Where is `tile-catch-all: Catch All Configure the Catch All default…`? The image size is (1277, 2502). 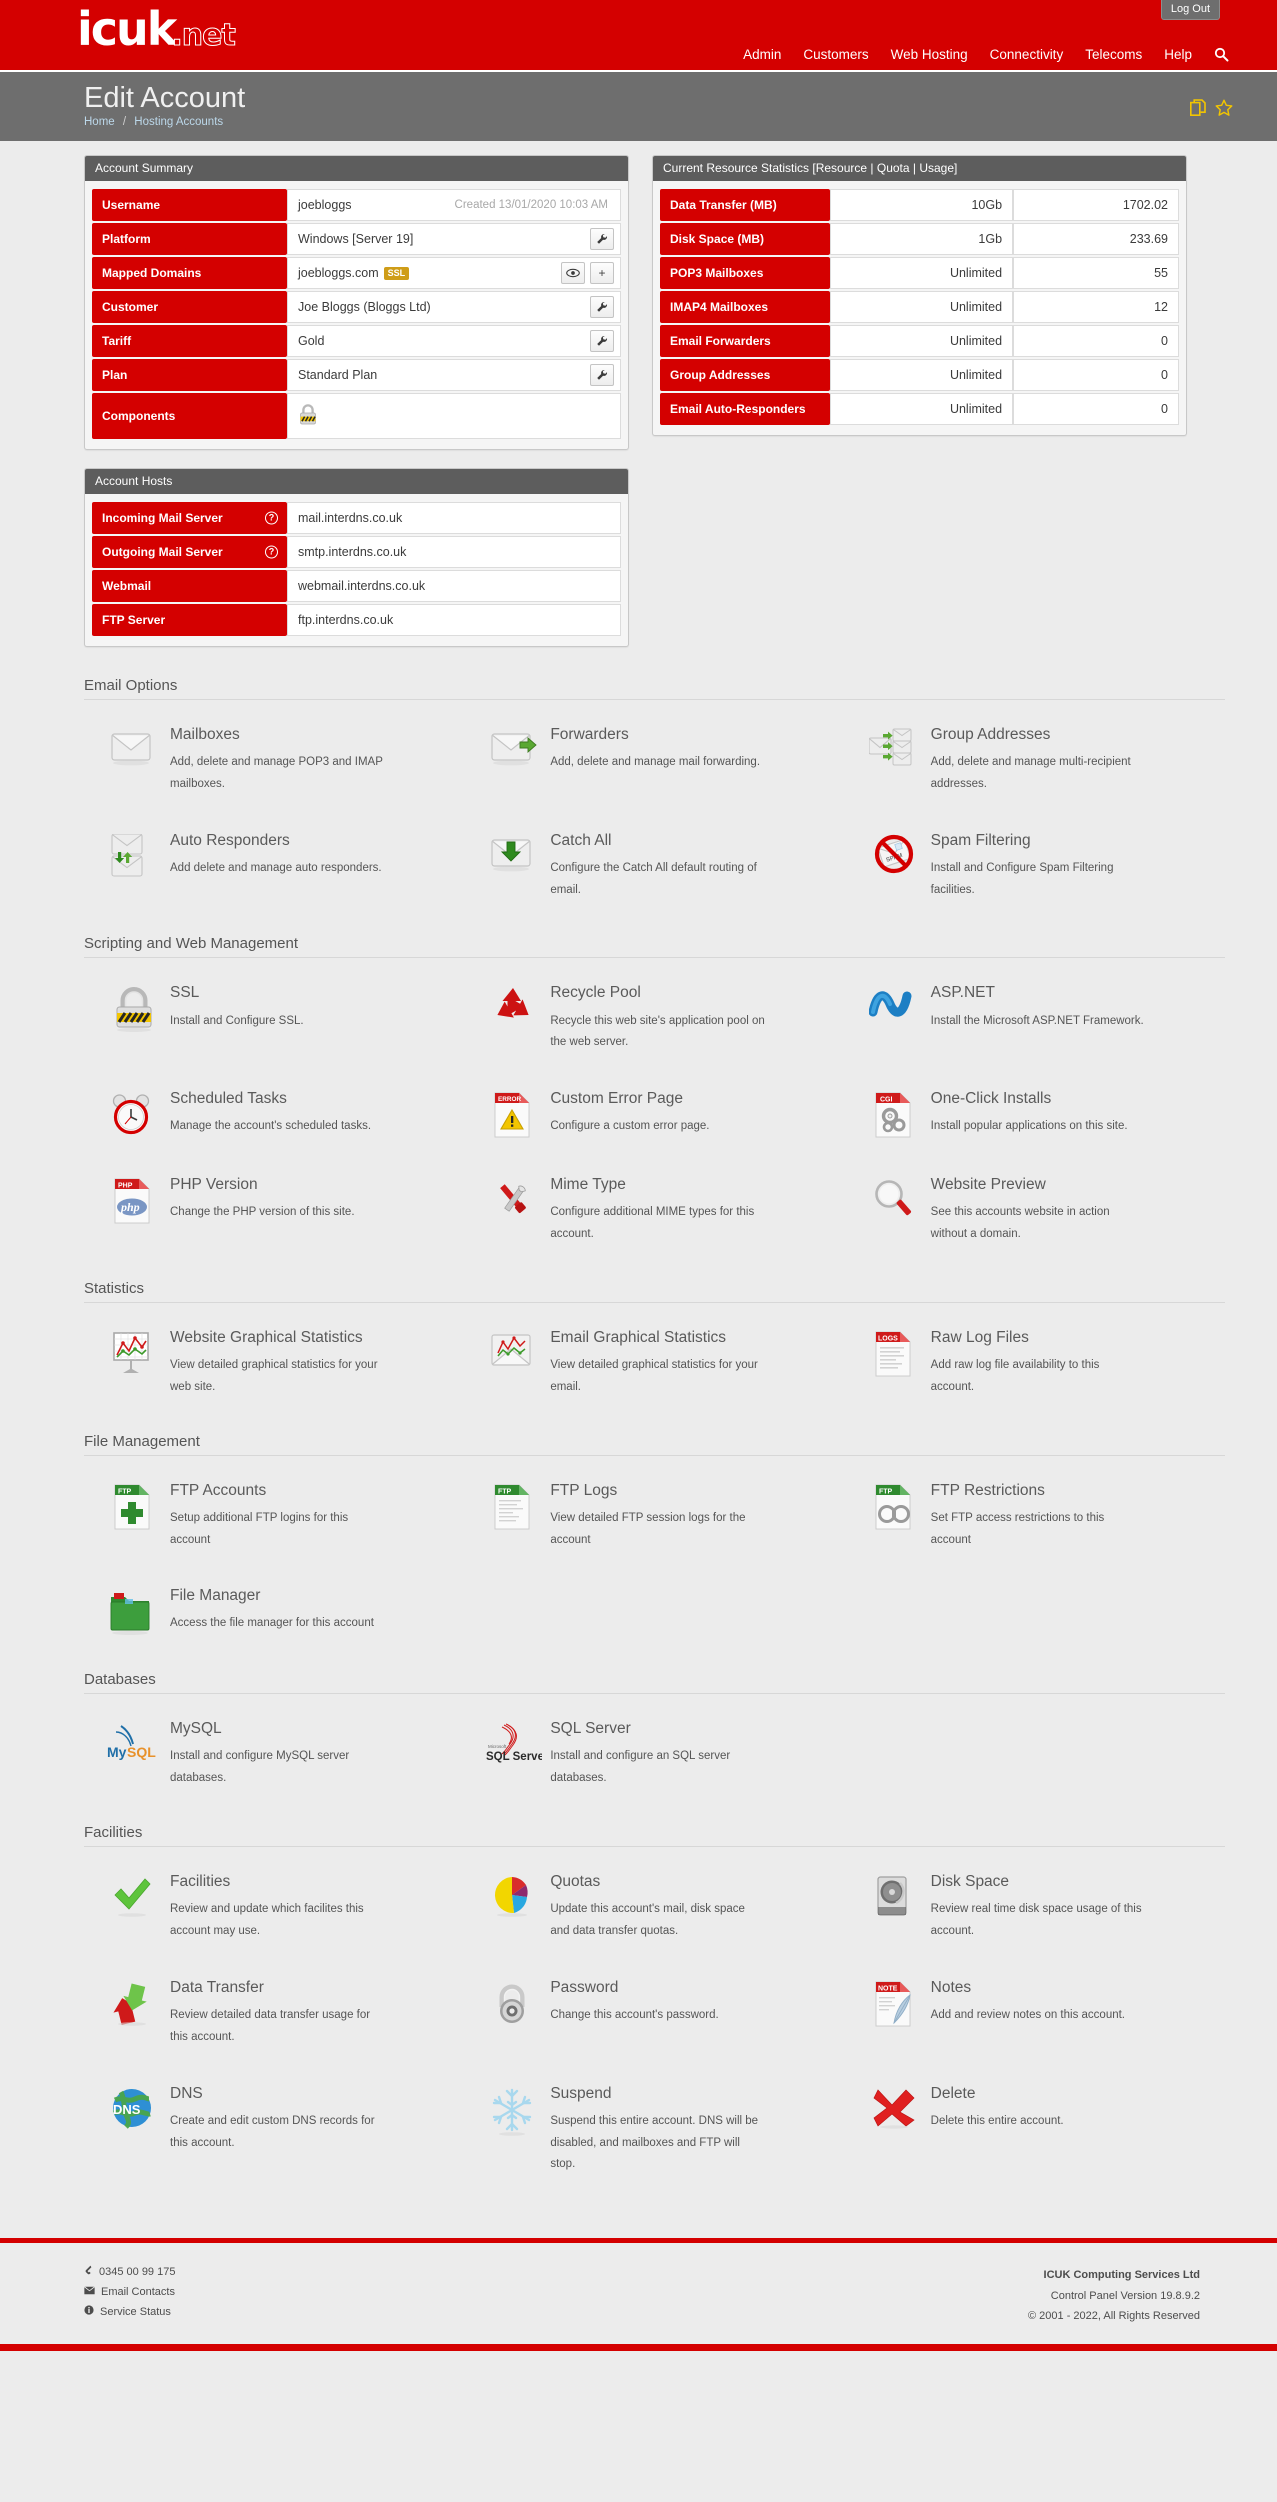
tile-catch-all: Catch All Configure the Catch All default… is located at coordinates (654, 867).